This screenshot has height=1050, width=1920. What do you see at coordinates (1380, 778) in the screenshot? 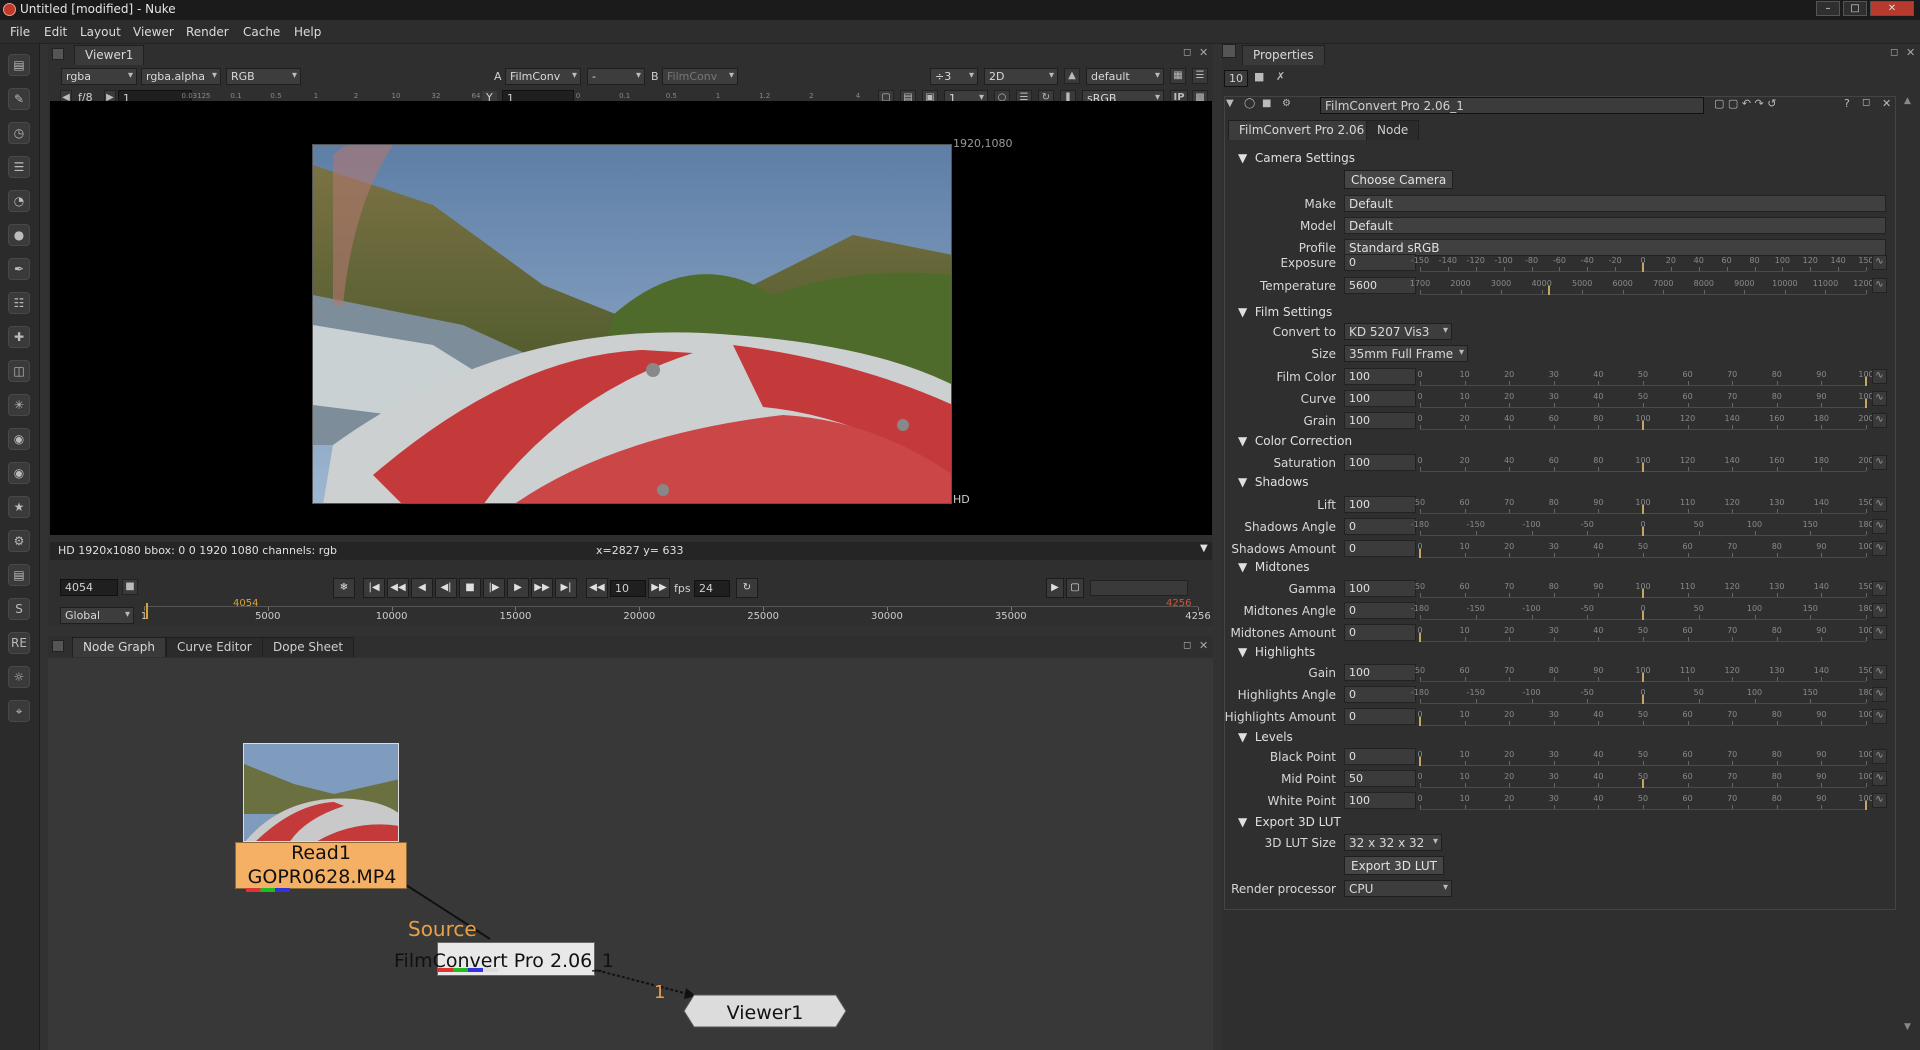
I see `value-field-mid-point: 50` at bounding box center [1380, 778].